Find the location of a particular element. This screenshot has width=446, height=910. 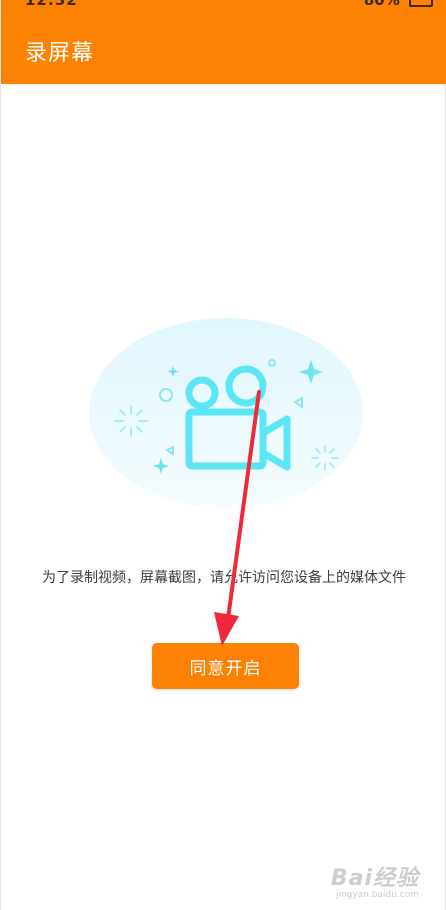

watermark-logo: Bai经验 jingyan.baidu.com is located at coordinates (375, 880).